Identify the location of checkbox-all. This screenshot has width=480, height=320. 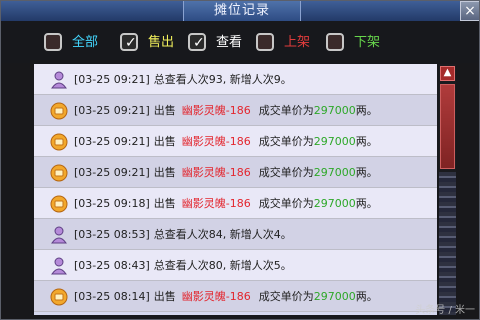
(53, 42).